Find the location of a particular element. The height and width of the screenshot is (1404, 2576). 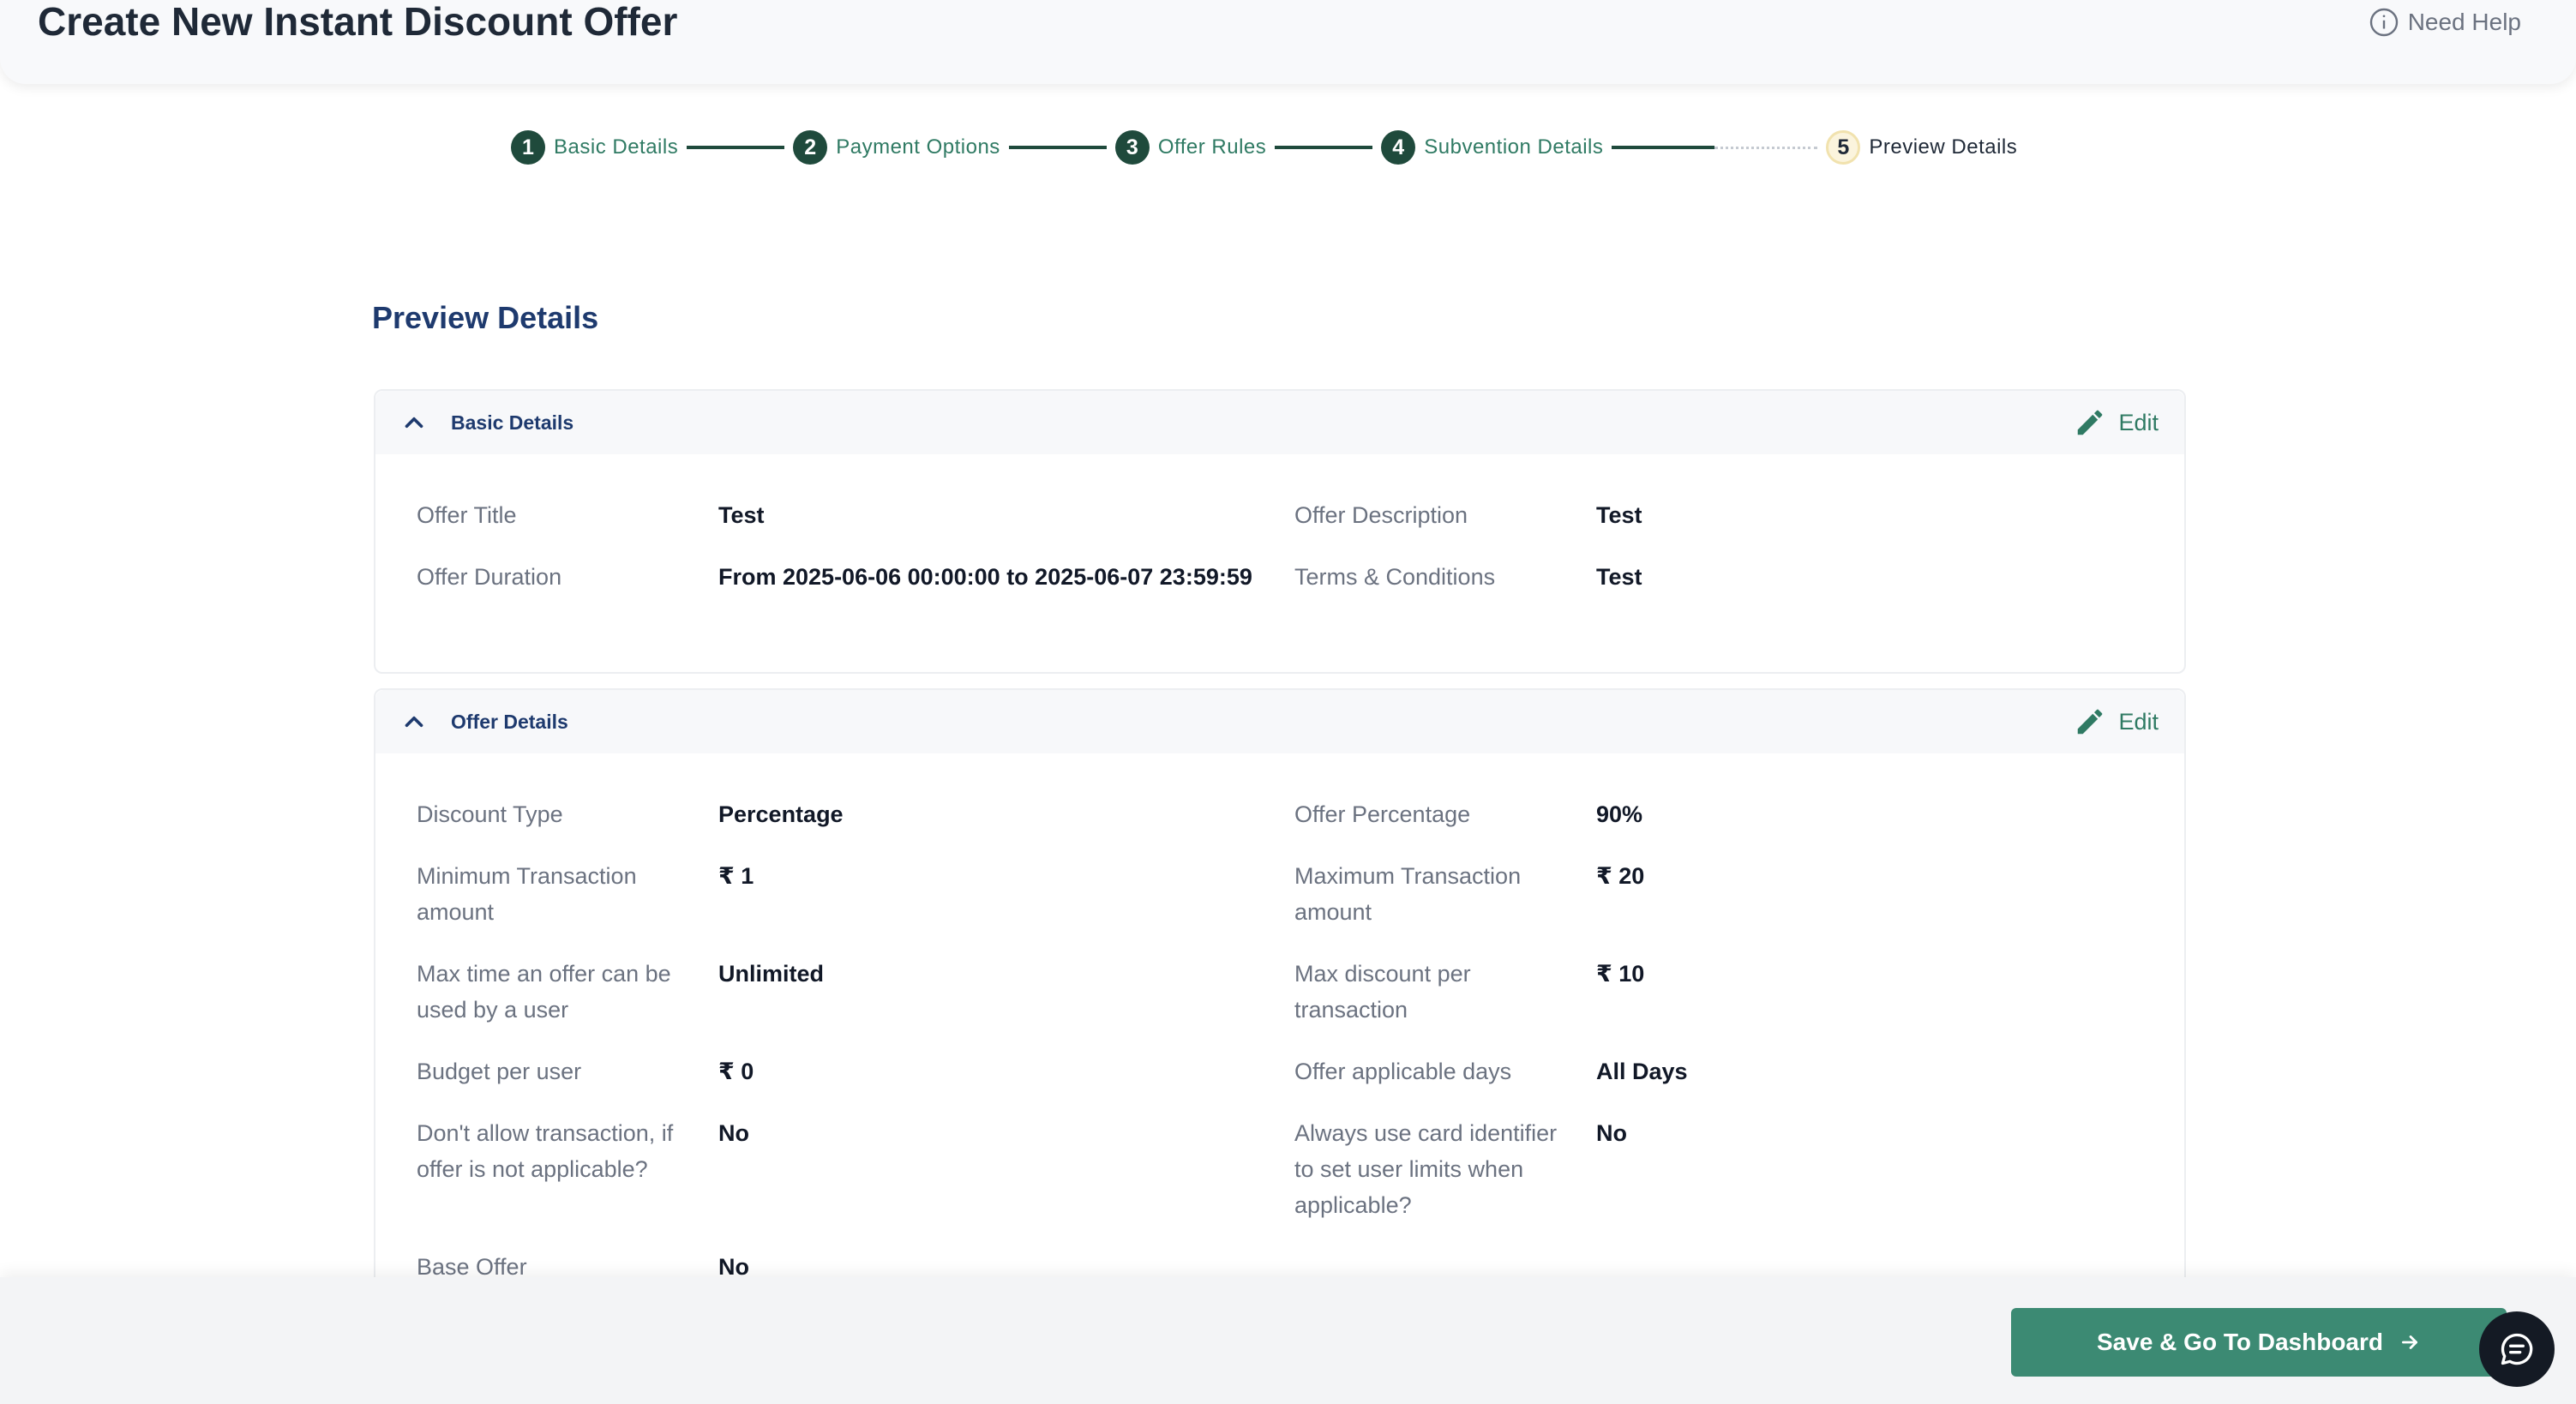

field-value: Unlimited is located at coordinates (771, 974).